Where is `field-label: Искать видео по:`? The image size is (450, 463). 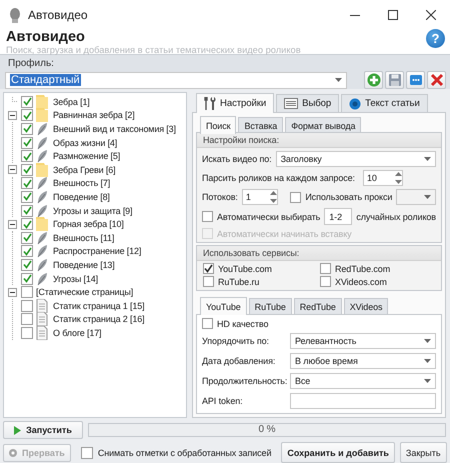 field-label: Искать видео по: is located at coordinates (237, 159).